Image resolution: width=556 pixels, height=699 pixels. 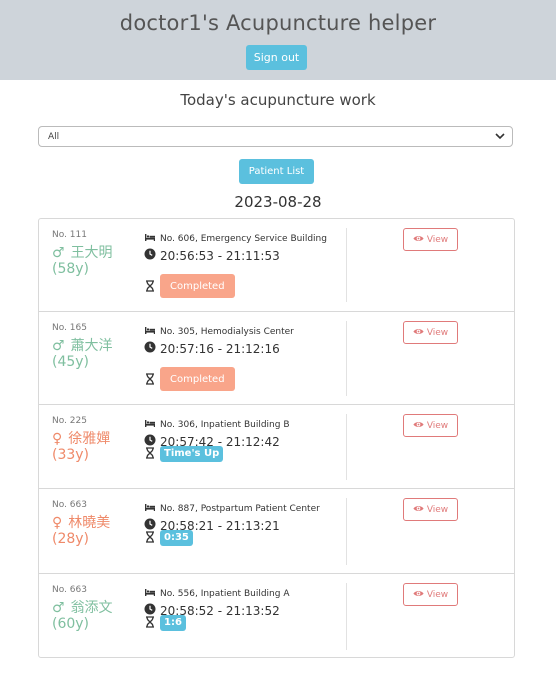 I want to click on patient-name: 翁添文, so click(x=91, y=608).